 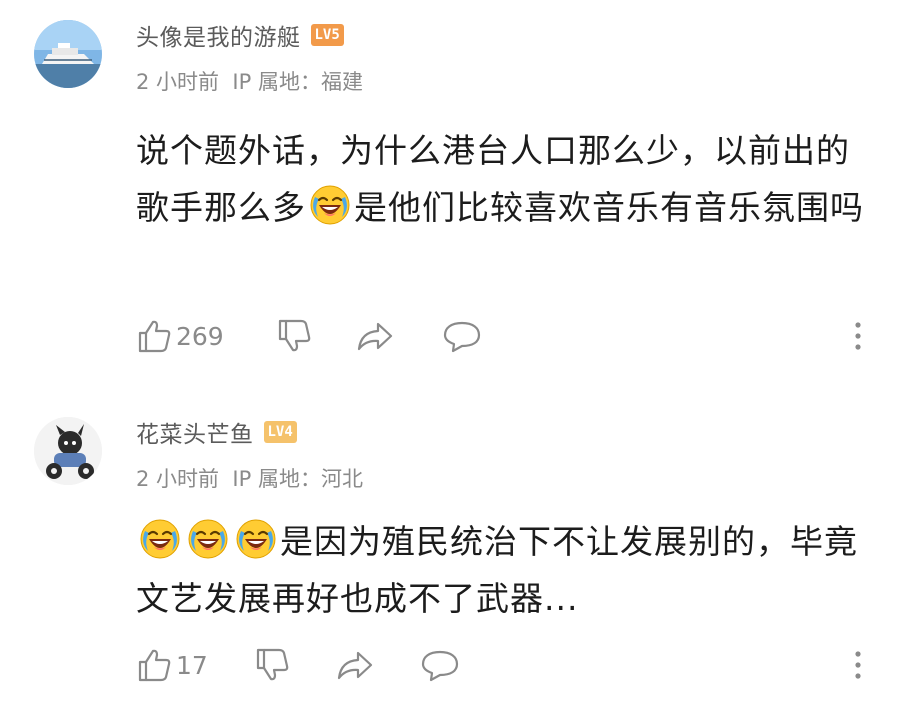 What do you see at coordinates (280, 432) in the screenshot?
I see `level-badge: LV4` at bounding box center [280, 432].